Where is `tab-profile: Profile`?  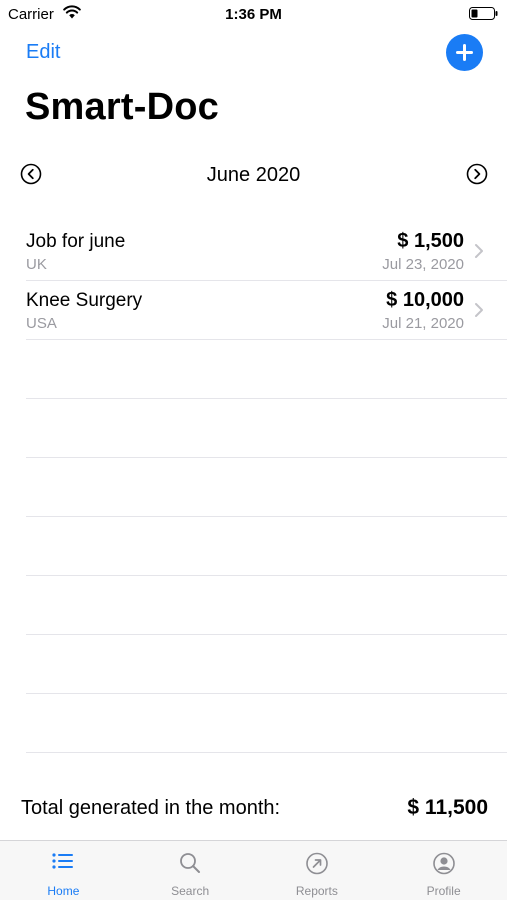 tab-profile: Profile is located at coordinates (443, 870).